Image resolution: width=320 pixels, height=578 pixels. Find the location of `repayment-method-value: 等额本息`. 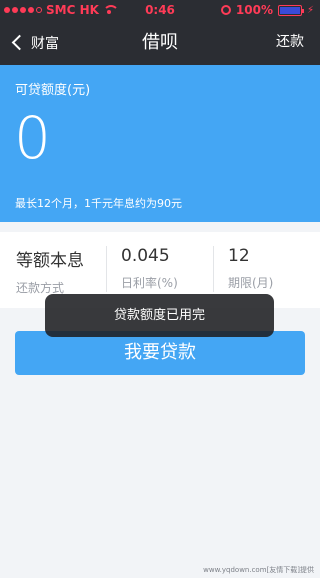

repayment-method-value: 等额本息 is located at coordinates (50, 261).